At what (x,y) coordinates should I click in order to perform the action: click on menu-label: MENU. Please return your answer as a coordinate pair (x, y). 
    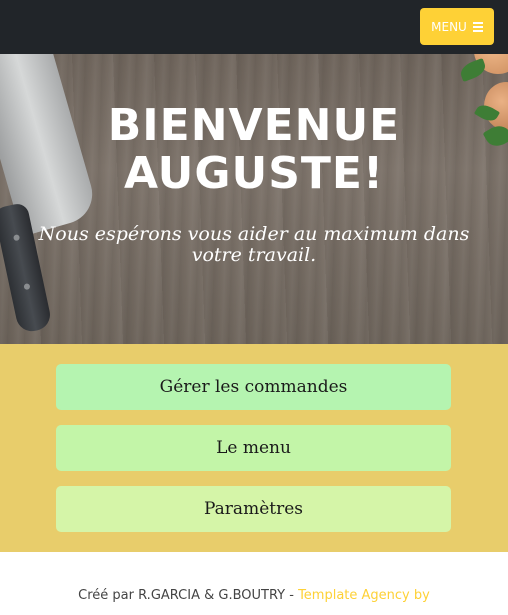
    Looking at the image, I should click on (449, 26).